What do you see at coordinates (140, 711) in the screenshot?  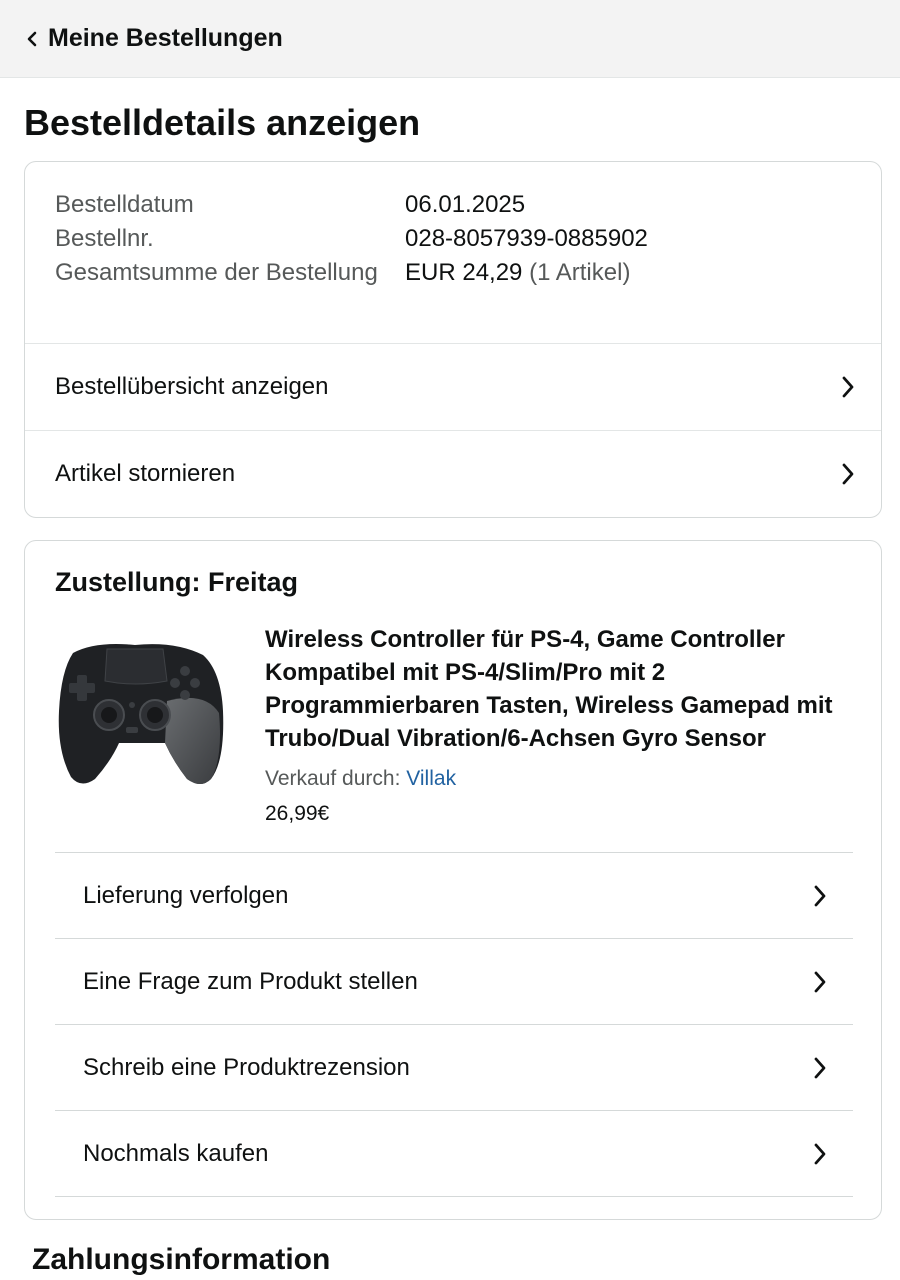 I see `game-controller-image` at bounding box center [140, 711].